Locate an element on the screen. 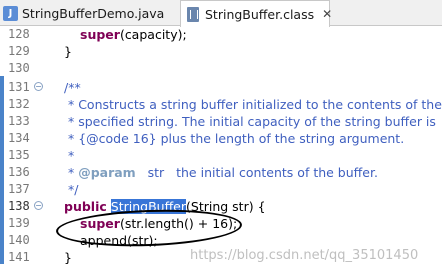 This screenshot has width=442, height=275. code-line-138: 138 − public StringBuffer(String str) { is located at coordinates (221, 206).